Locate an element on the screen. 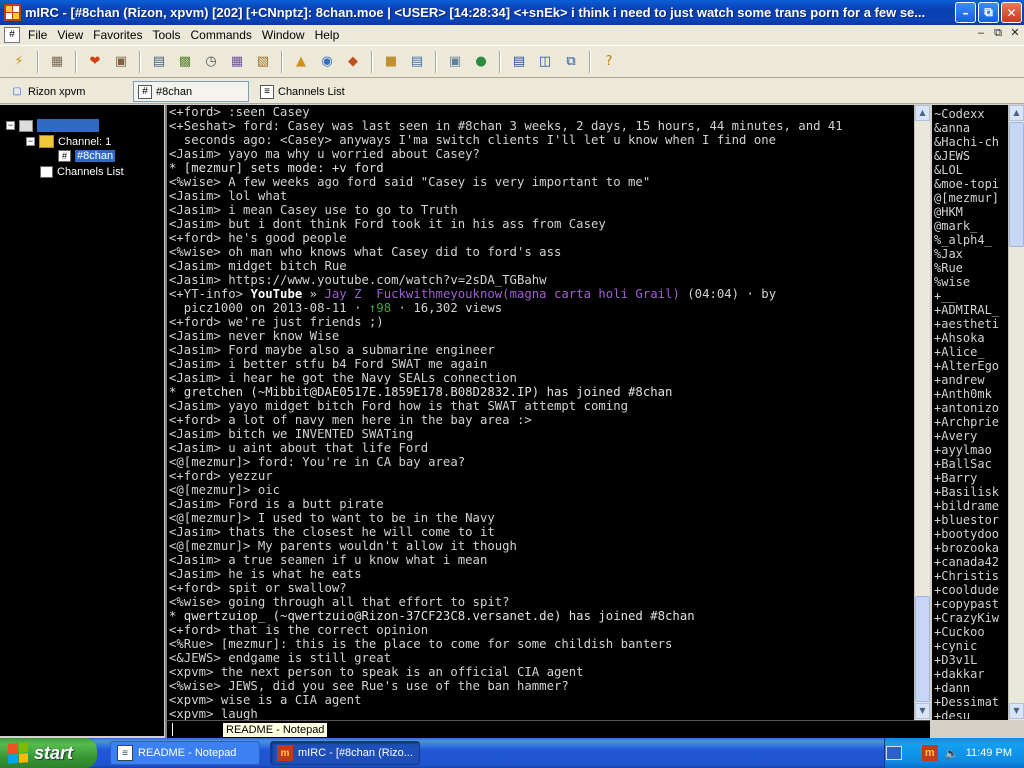 The image size is (1024, 768). nick-item: +CrazyKiw is located at coordinates (971, 618).